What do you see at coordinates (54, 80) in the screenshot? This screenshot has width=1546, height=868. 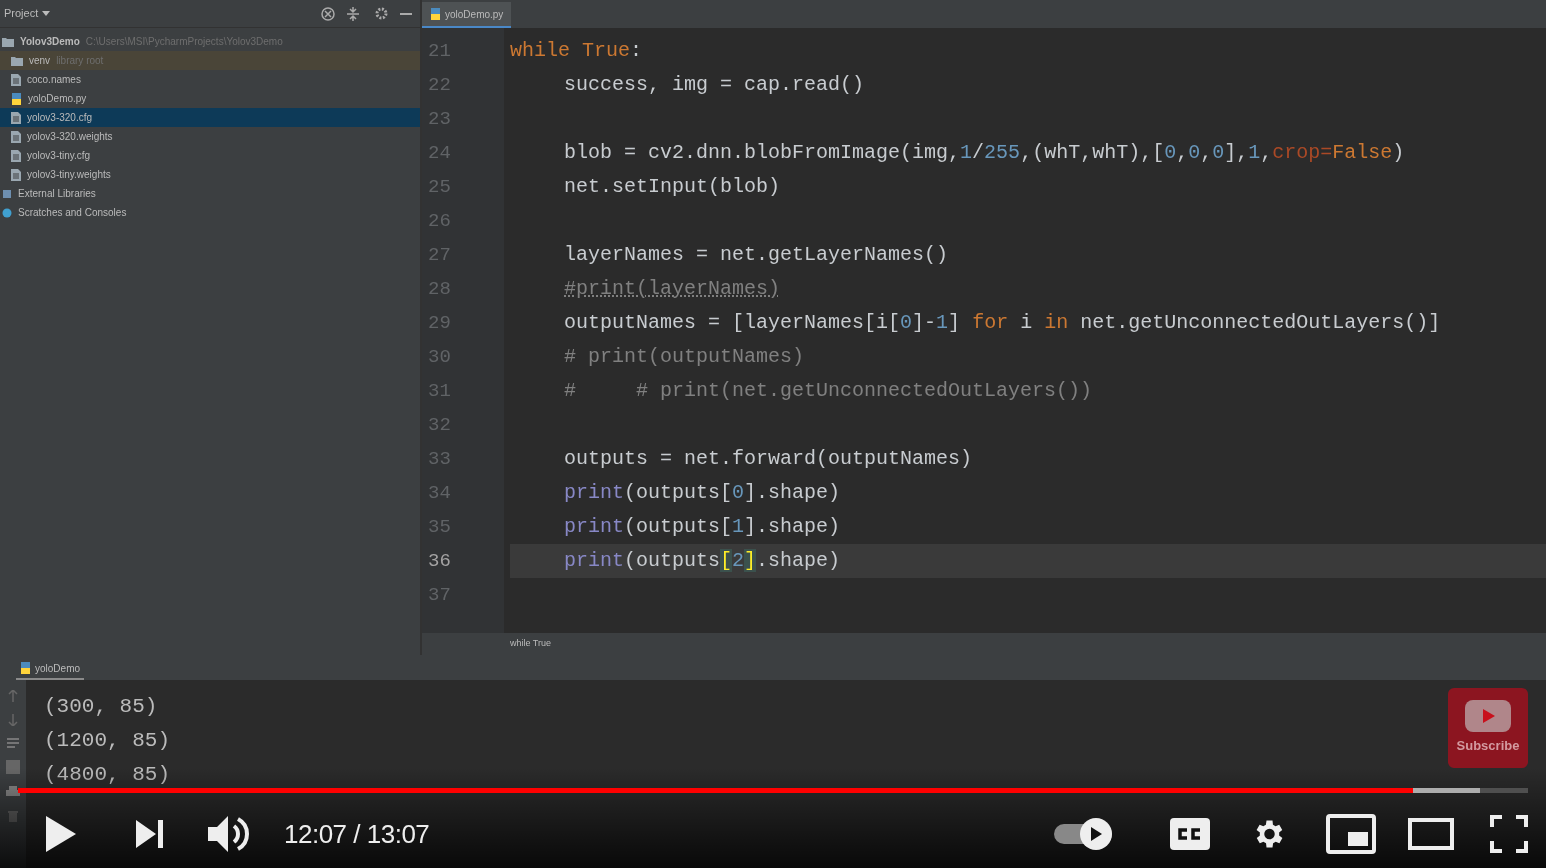 I see `item-label: coco.names` at bounding box center [54, 80].